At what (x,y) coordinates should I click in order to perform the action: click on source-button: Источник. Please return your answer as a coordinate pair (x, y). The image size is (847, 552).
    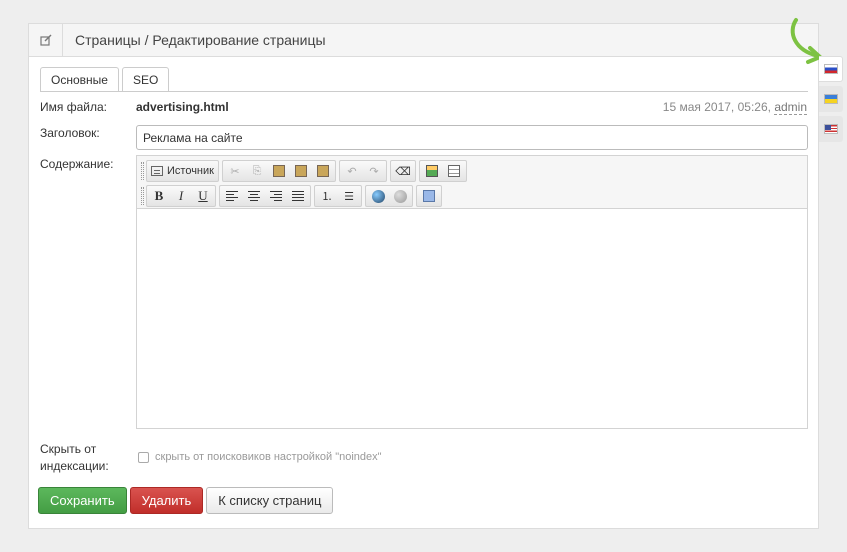
    Looking at the image, I should click on (182, 171).